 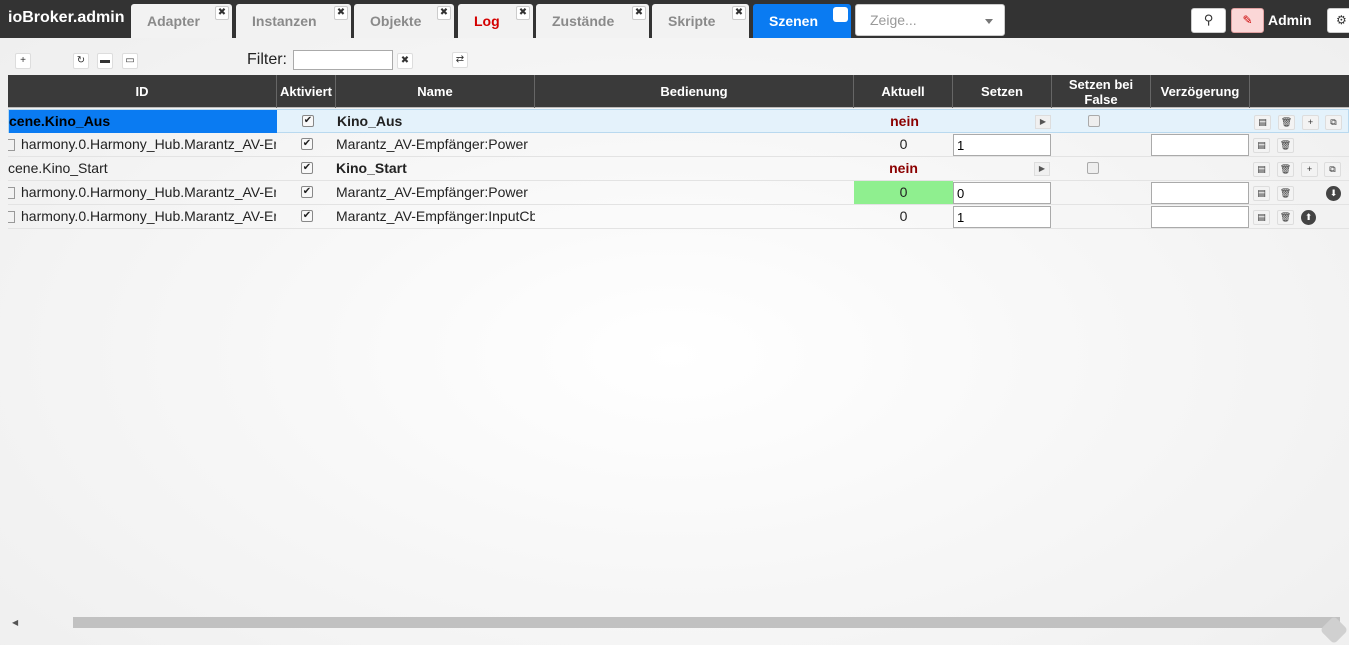 I want to click on swap-button: ⇄, so click(x=460, y=60).